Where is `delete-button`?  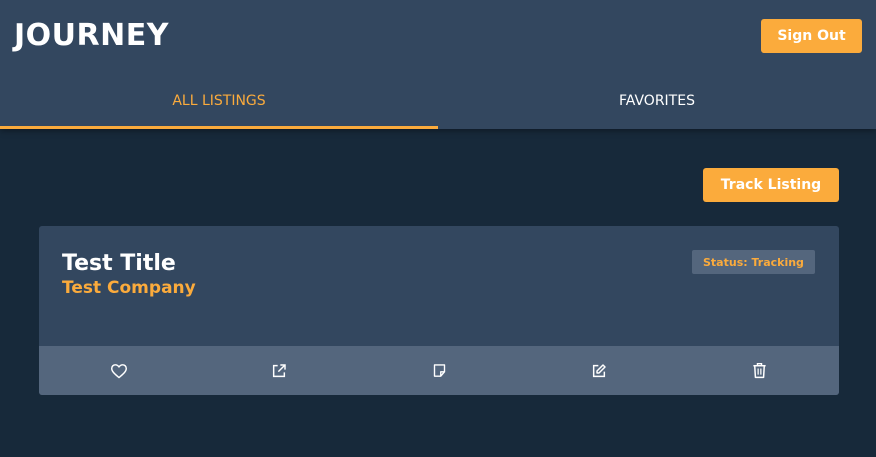 delete-button is located at coordinates (759, 370).